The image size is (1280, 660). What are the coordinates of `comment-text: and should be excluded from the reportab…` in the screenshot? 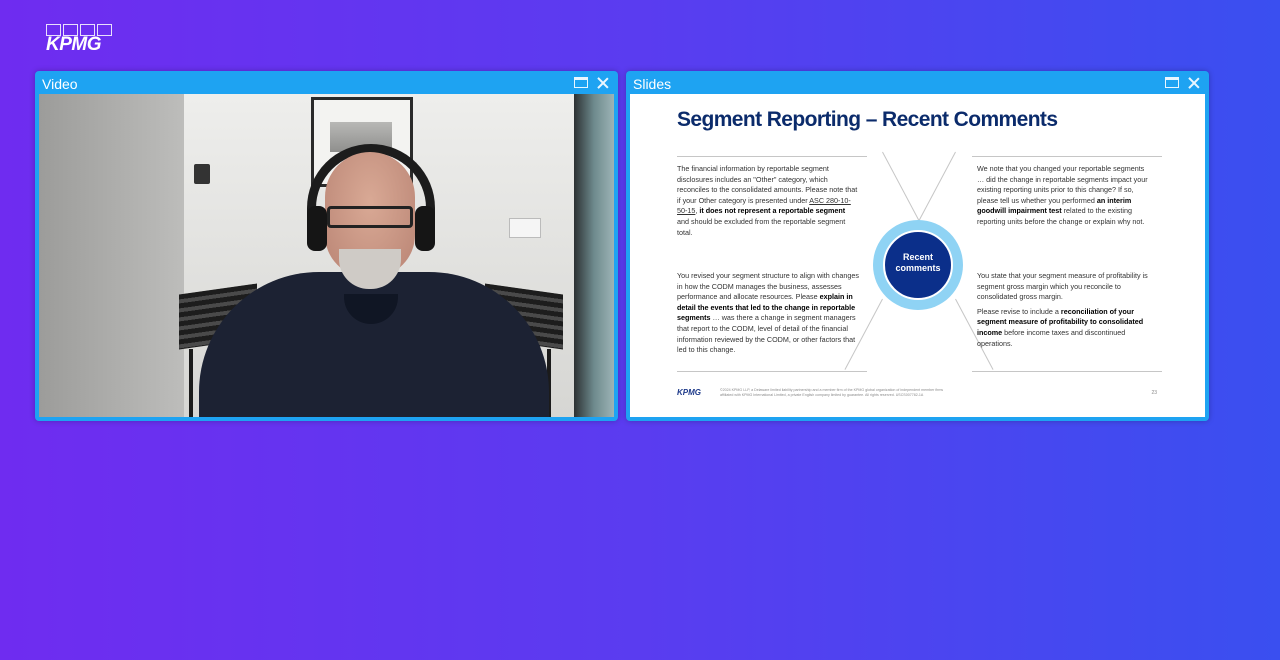 It's located at (761, 226).